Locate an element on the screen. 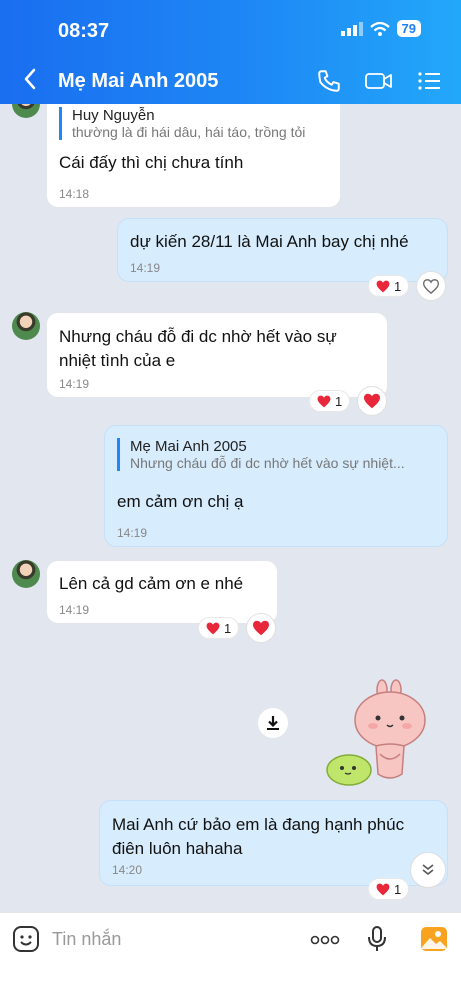 The image size is (461, 1000). message-text-line: điên luôn hahaha is located at coordinates (177, 848).